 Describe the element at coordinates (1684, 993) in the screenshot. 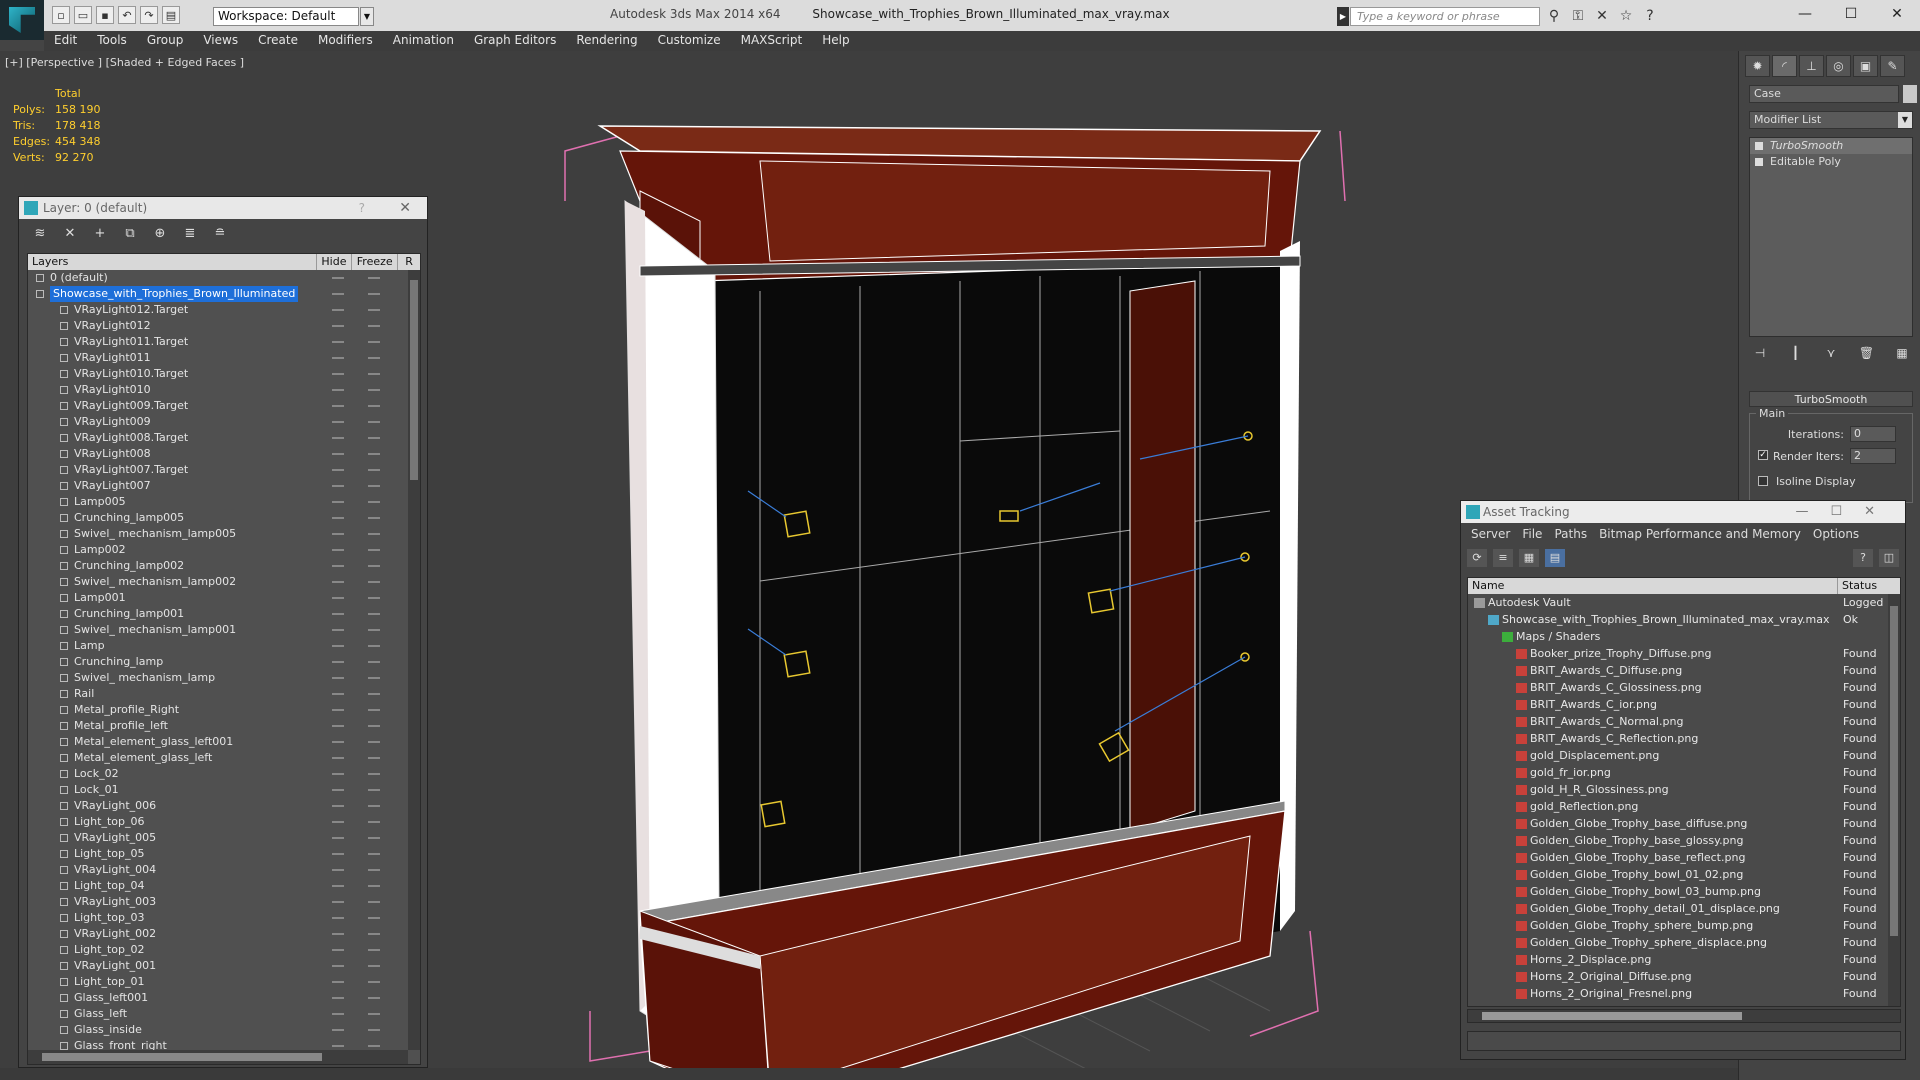

I see `asset-row: Horns_2_Original_Fresnel.png Found` at that location.